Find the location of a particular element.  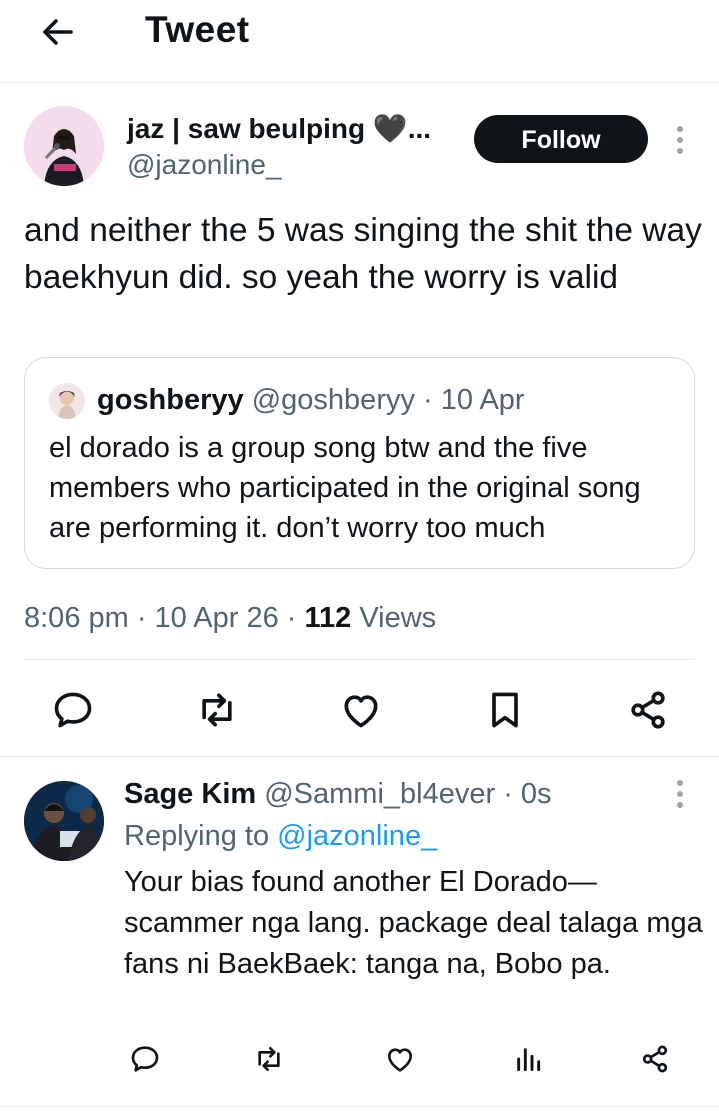

reply-author-meta: @Sammi_bl4ever · 0s is located at coordinates (408, 794).